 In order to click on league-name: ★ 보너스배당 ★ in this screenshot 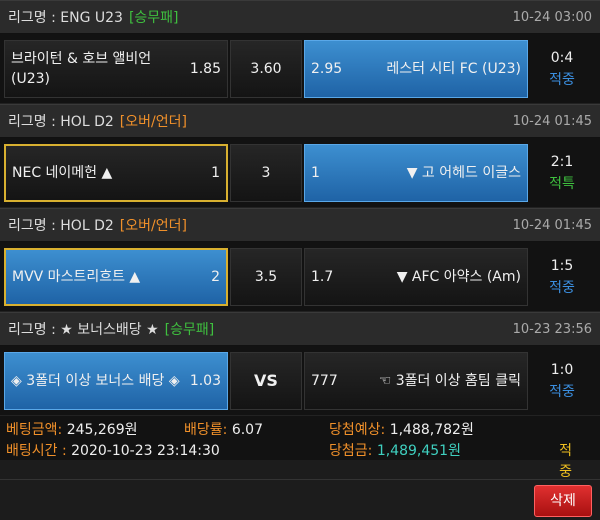, I will do `click(109, 330)`.